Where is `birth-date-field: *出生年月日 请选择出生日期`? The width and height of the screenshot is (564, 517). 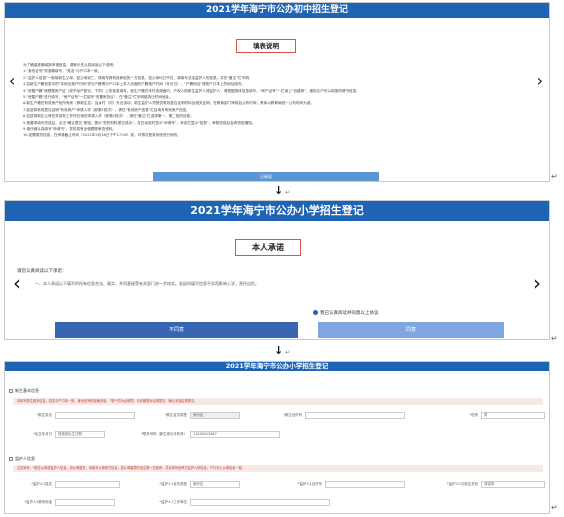 birth-date-field: *出生年月日 请选择出生日期 is located at coordinates (69, 434).